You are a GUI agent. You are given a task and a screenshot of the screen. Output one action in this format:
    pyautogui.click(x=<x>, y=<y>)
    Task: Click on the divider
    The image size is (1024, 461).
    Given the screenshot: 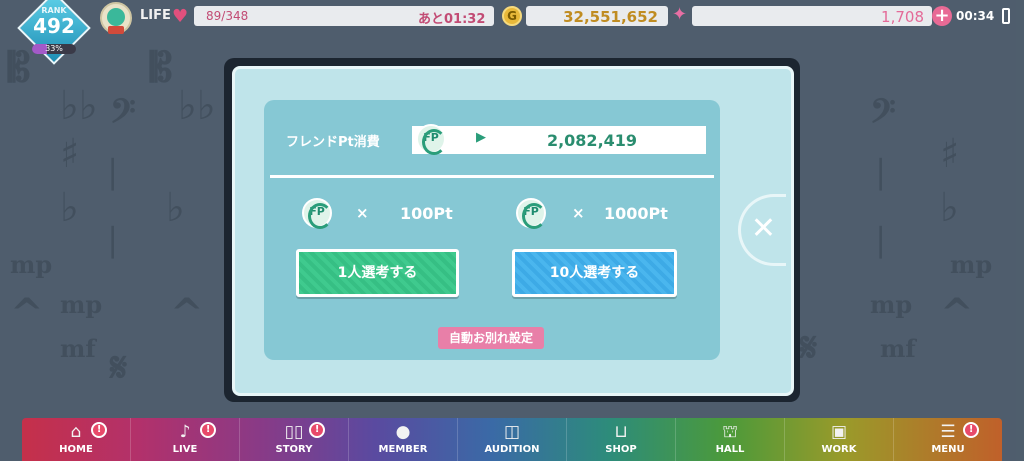 What is the action you would take?
    pyautogui.click(x=492, y=176)
    